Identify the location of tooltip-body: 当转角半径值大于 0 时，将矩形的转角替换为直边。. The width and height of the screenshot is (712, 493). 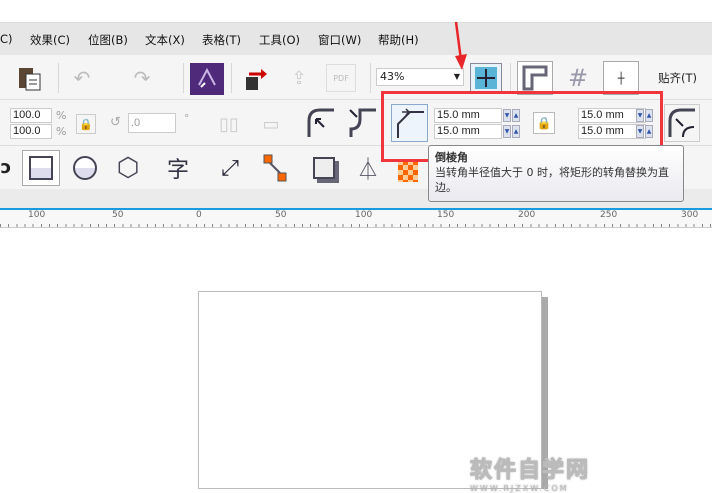
(552, 180).